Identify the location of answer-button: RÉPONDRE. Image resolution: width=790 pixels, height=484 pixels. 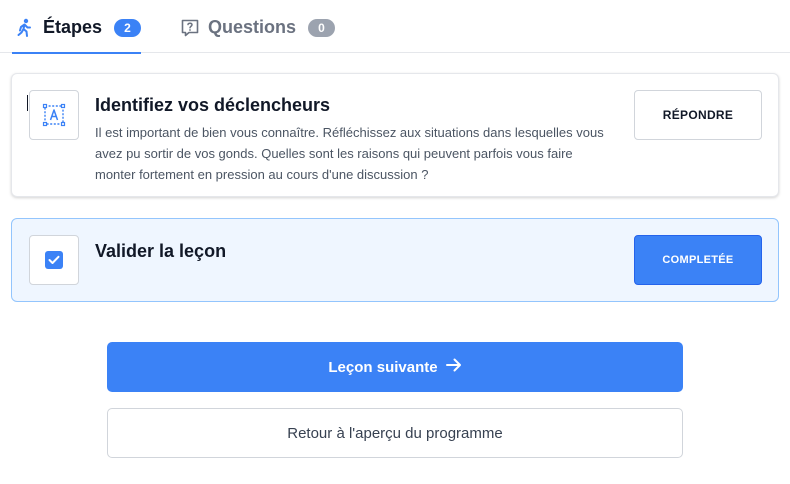
(698, 115).